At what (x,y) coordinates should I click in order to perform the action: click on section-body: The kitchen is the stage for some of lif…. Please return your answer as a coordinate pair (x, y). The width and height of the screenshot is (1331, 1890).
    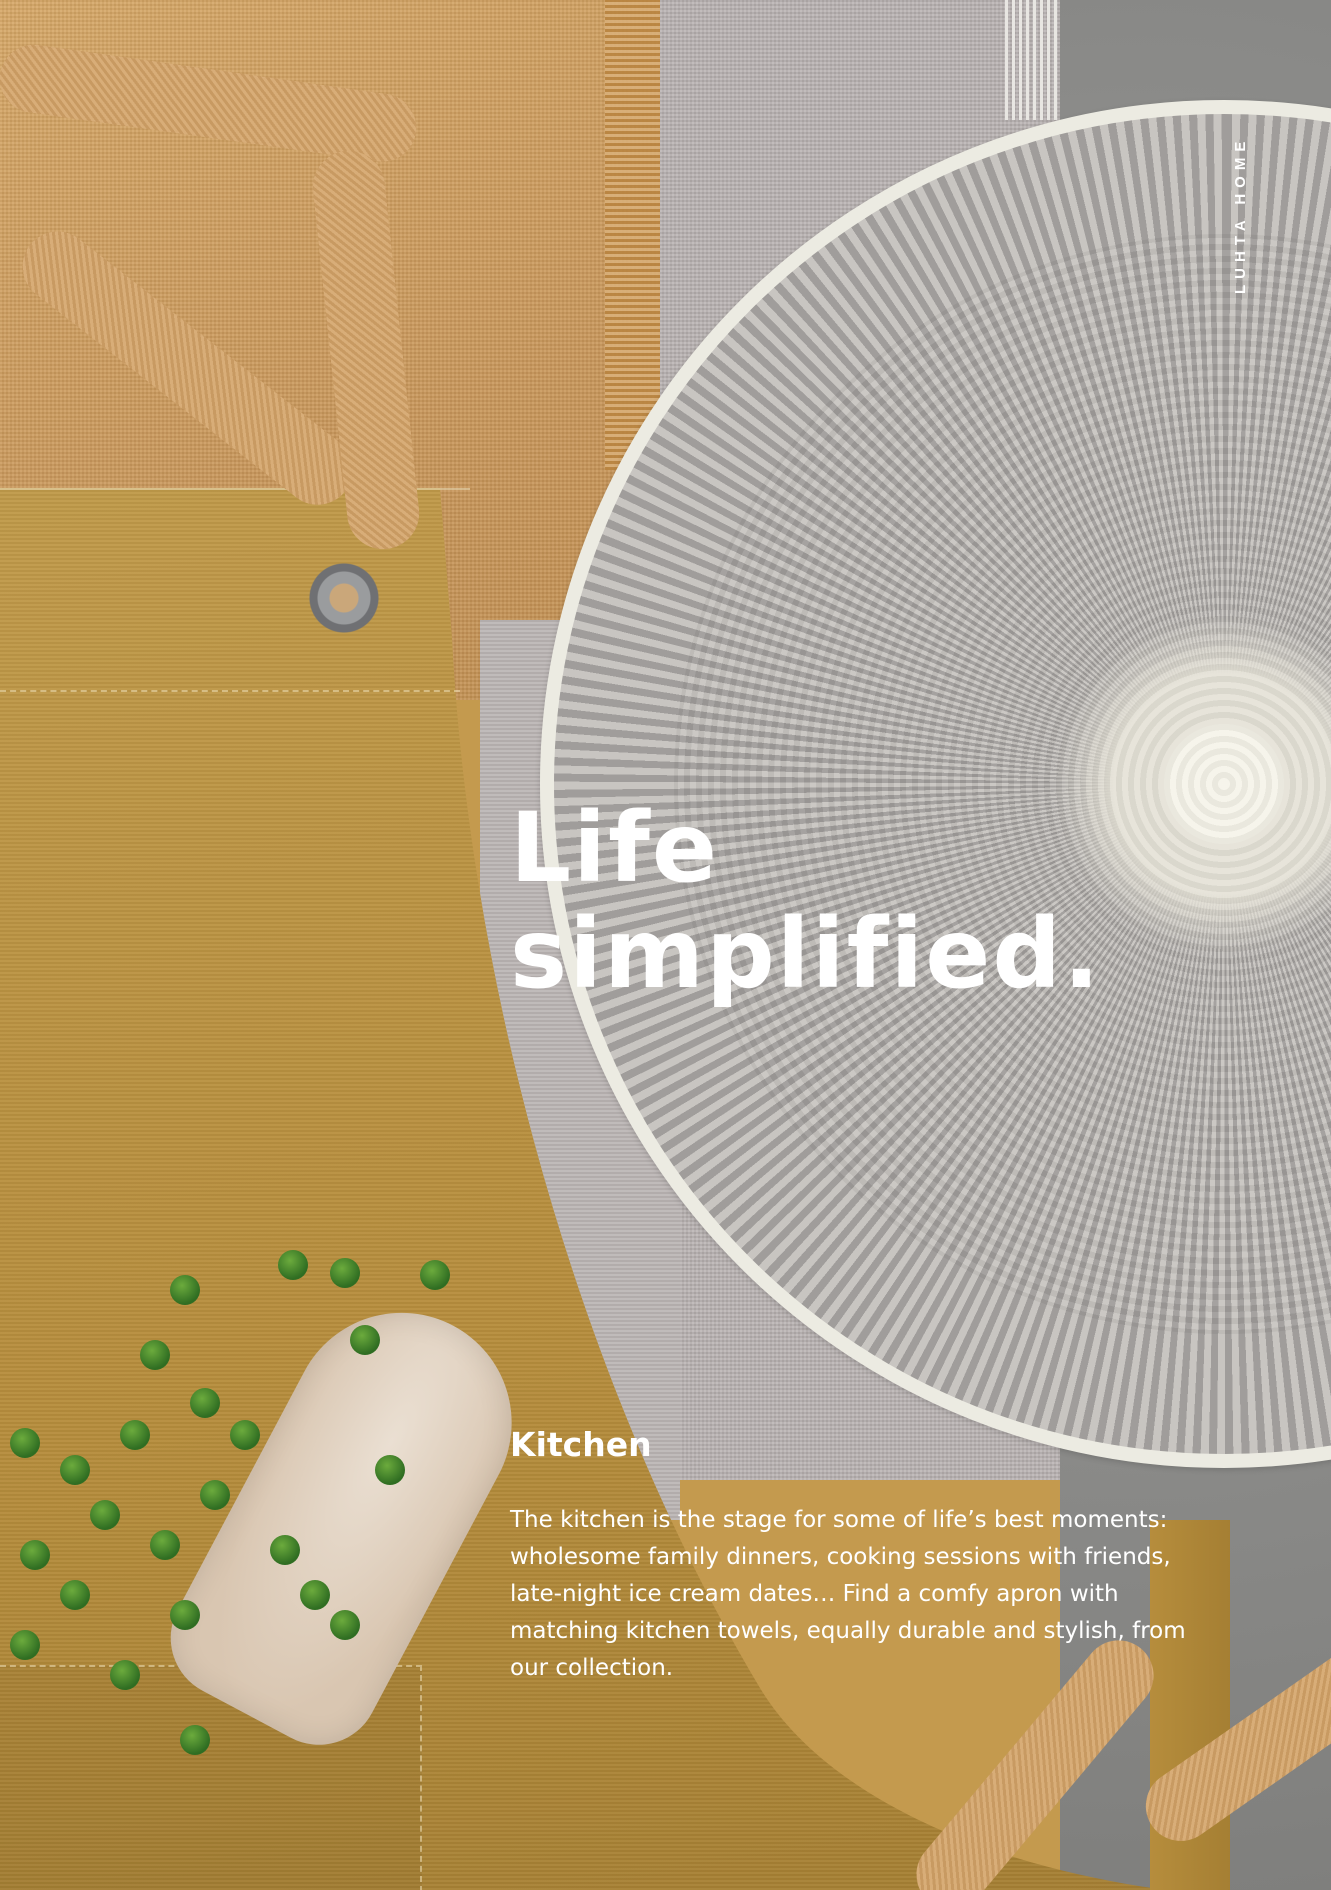
    Looking at the image, I should click on (848, 1594).